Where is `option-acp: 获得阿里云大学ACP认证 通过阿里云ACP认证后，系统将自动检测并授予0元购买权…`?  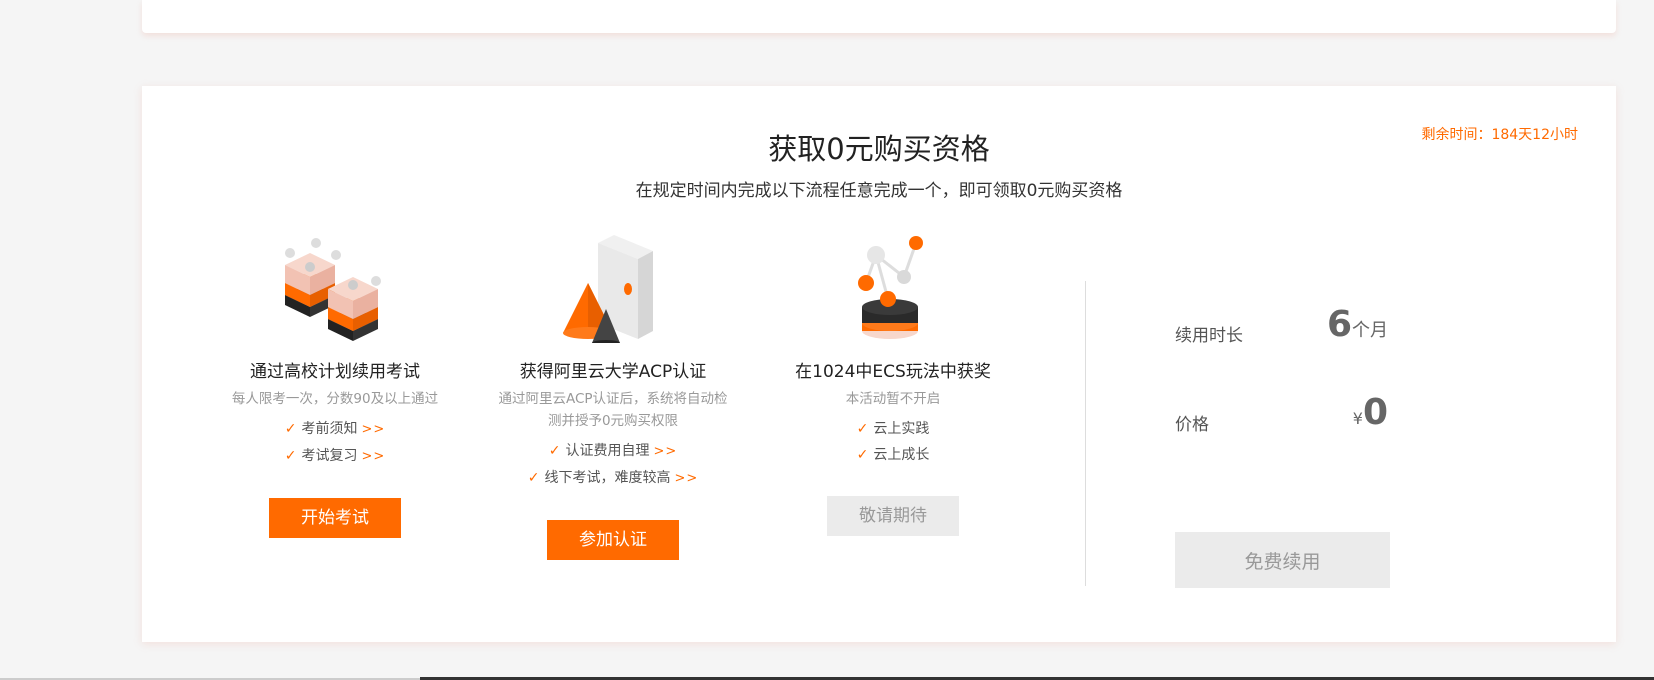 option-acp: 获得阿里云大学ACP认证 通过阿里云ACP认证后，系统将自动检测并授予0元购买权… is located at coordinates (613, 393).